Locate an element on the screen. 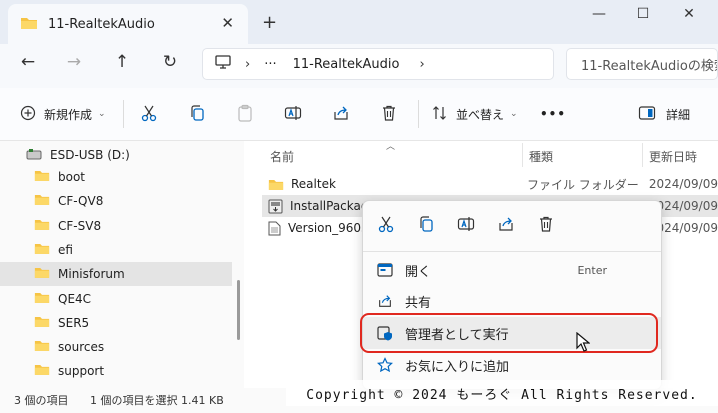 The image size is (718, 413). sidebar-item-label: boot is located at coordinates (72, 177).